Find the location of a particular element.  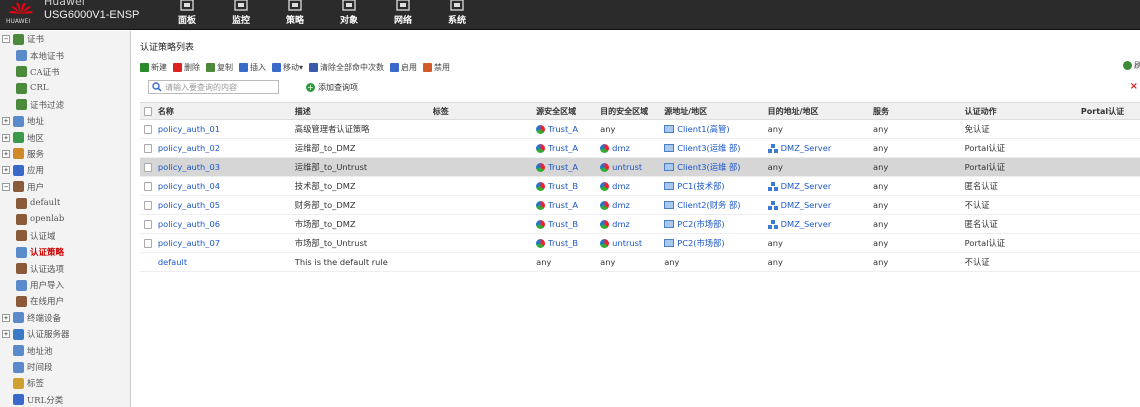

column-header: 服务 is located at coordinates (919, 111).